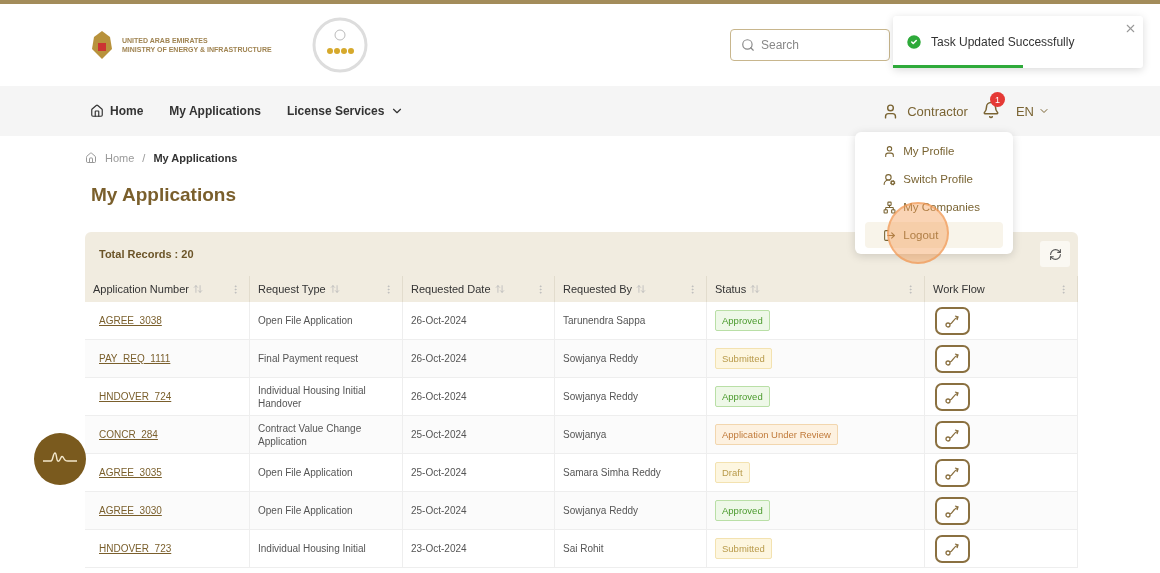 The width and height of the screenshot is (1160, 573). I want to click on table-cell: Final Payment request, so click(308, 358).